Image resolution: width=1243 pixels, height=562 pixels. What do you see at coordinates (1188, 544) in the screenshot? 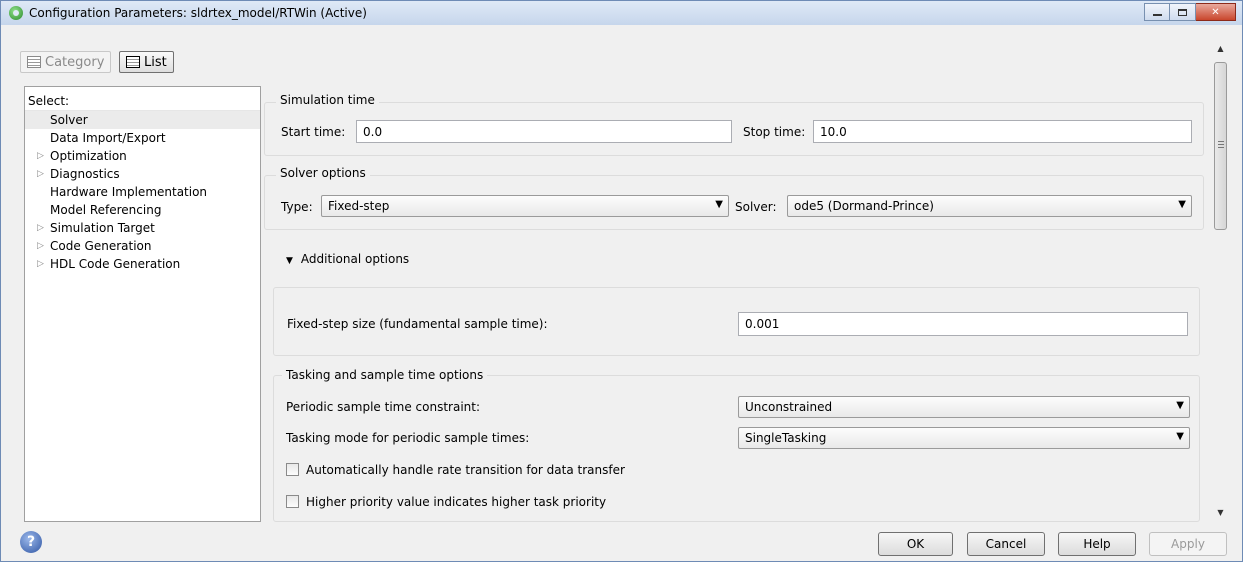
I see `apply-button: Apply` at bounding box center [1188, 544].